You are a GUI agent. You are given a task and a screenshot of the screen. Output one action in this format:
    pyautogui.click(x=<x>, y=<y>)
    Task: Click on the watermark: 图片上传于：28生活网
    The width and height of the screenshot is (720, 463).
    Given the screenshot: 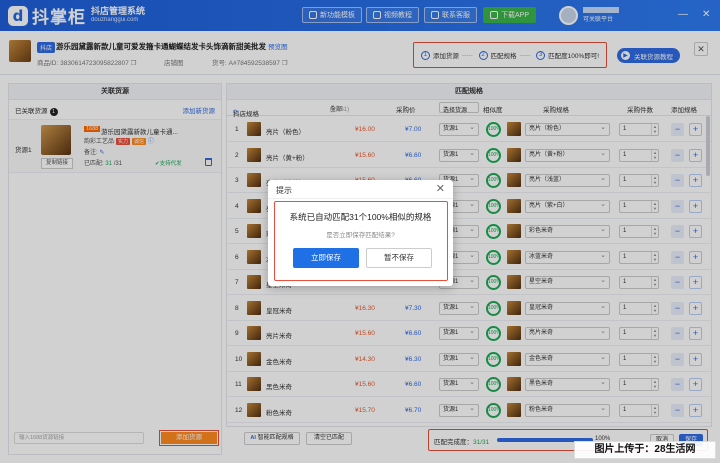 What is the action you would take?
    pyautogui.click(x=645, y=450)
    